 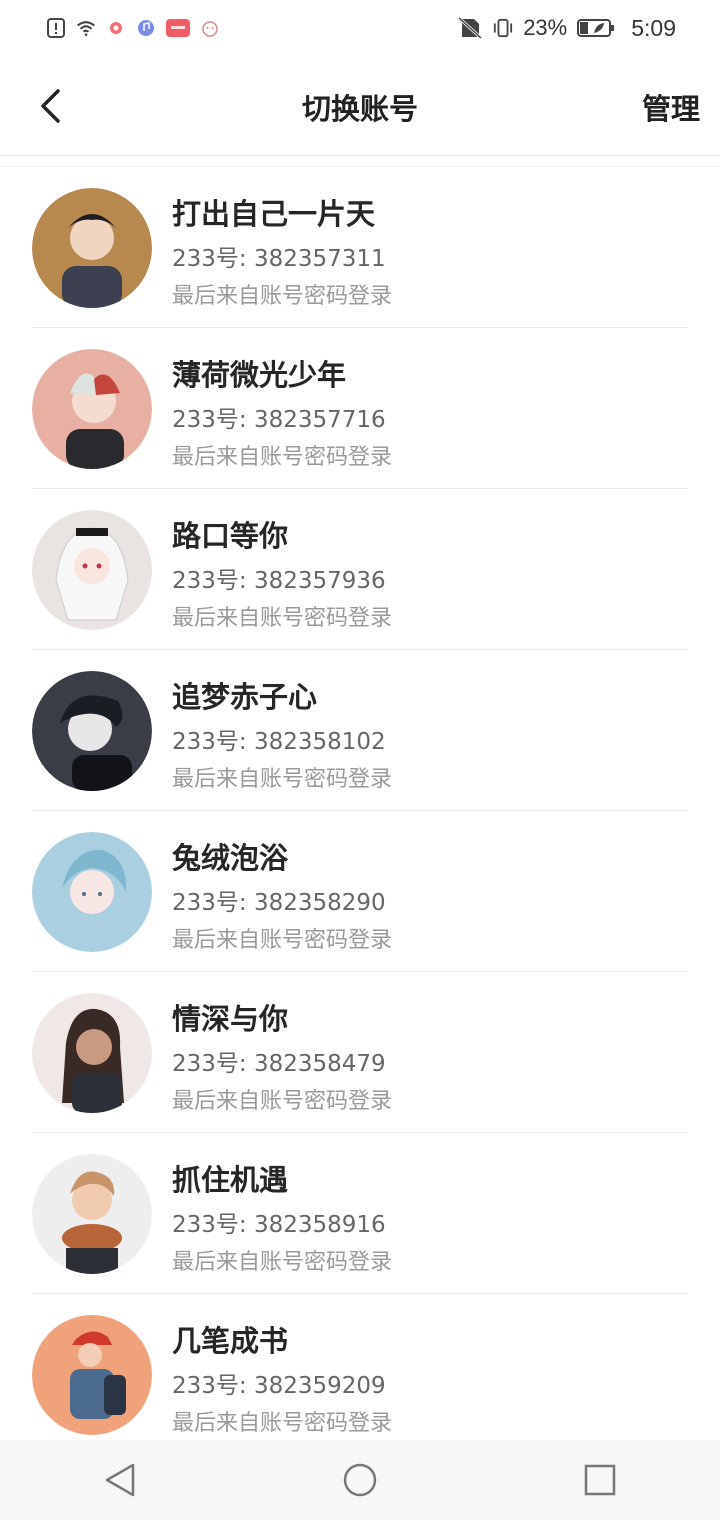 What do you see at coordinates (230, 1019) in the screenshot?
I see `account-name: 情深与你` at bounding box center [230, 1019].